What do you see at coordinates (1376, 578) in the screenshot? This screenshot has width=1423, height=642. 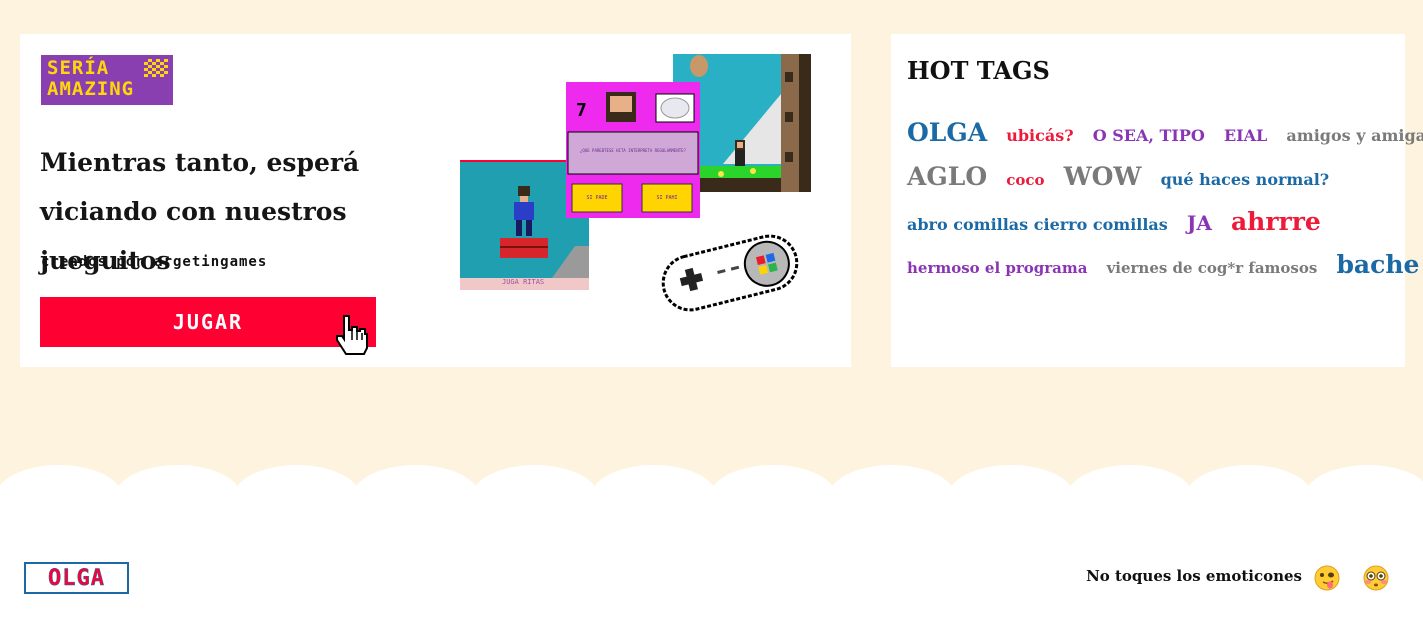 I see `flushed-face-icon` at bounding box center [1376, 578].